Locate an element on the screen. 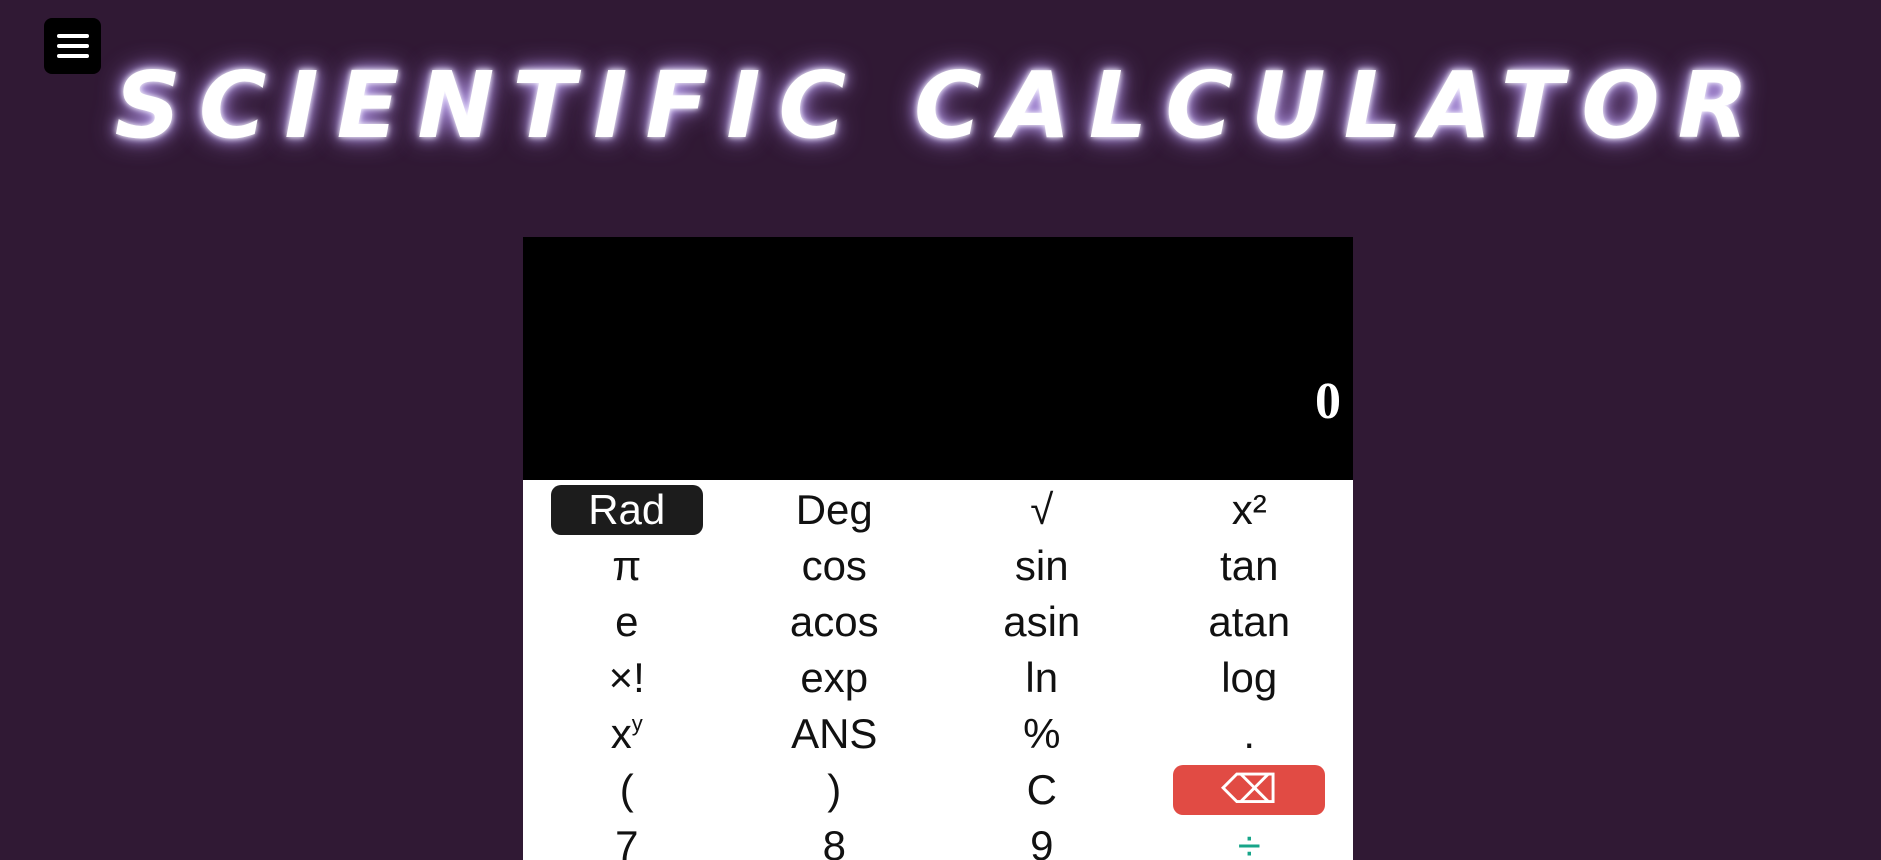 The height and width of the screenshot is (860, 1881). key-ln-button: ln is located at coordinates (1042, 678).